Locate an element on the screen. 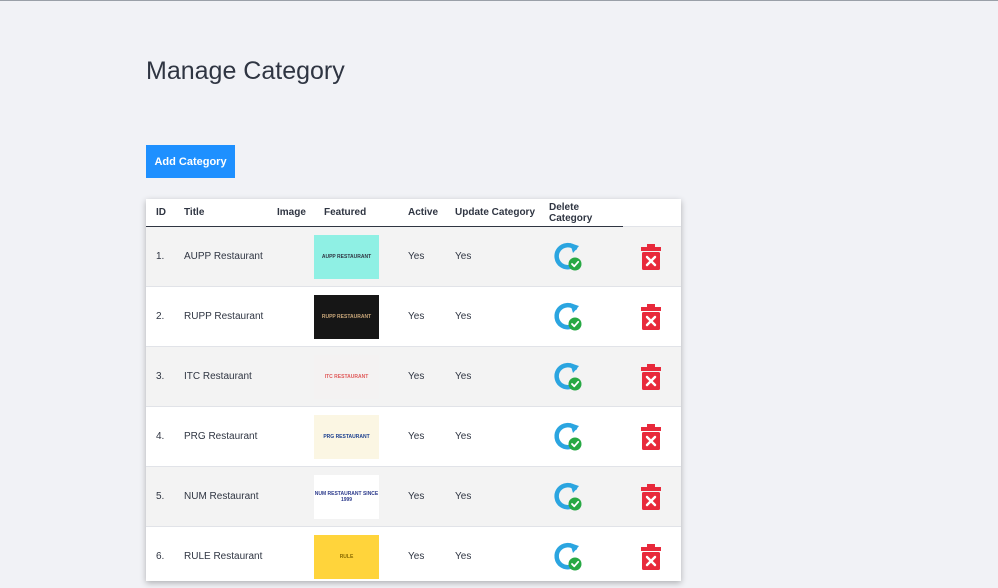 This screenshot has height=588, width=998. row-thumbnail: RULE is located at coordinates (346, 556).